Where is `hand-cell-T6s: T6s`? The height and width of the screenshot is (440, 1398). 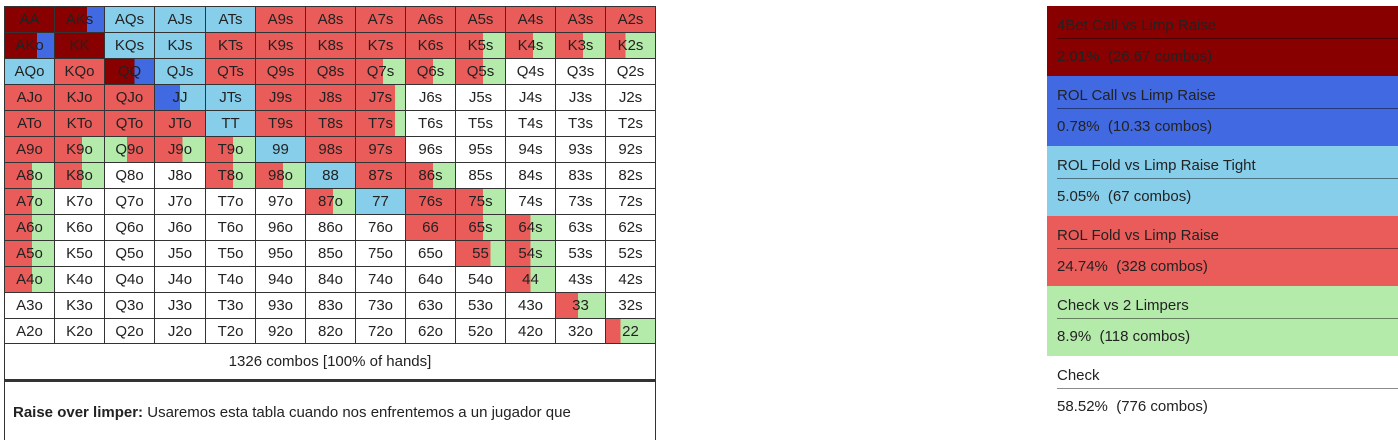 hand-cell-T6s: T6s is located at coordinates (431, 124).